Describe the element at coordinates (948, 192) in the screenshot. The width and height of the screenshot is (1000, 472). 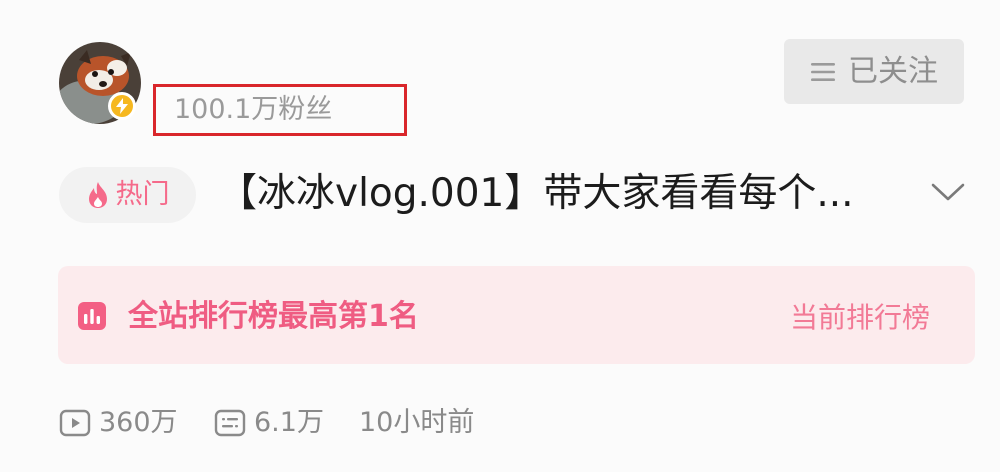
I see `chevron-down-icon` at that location.